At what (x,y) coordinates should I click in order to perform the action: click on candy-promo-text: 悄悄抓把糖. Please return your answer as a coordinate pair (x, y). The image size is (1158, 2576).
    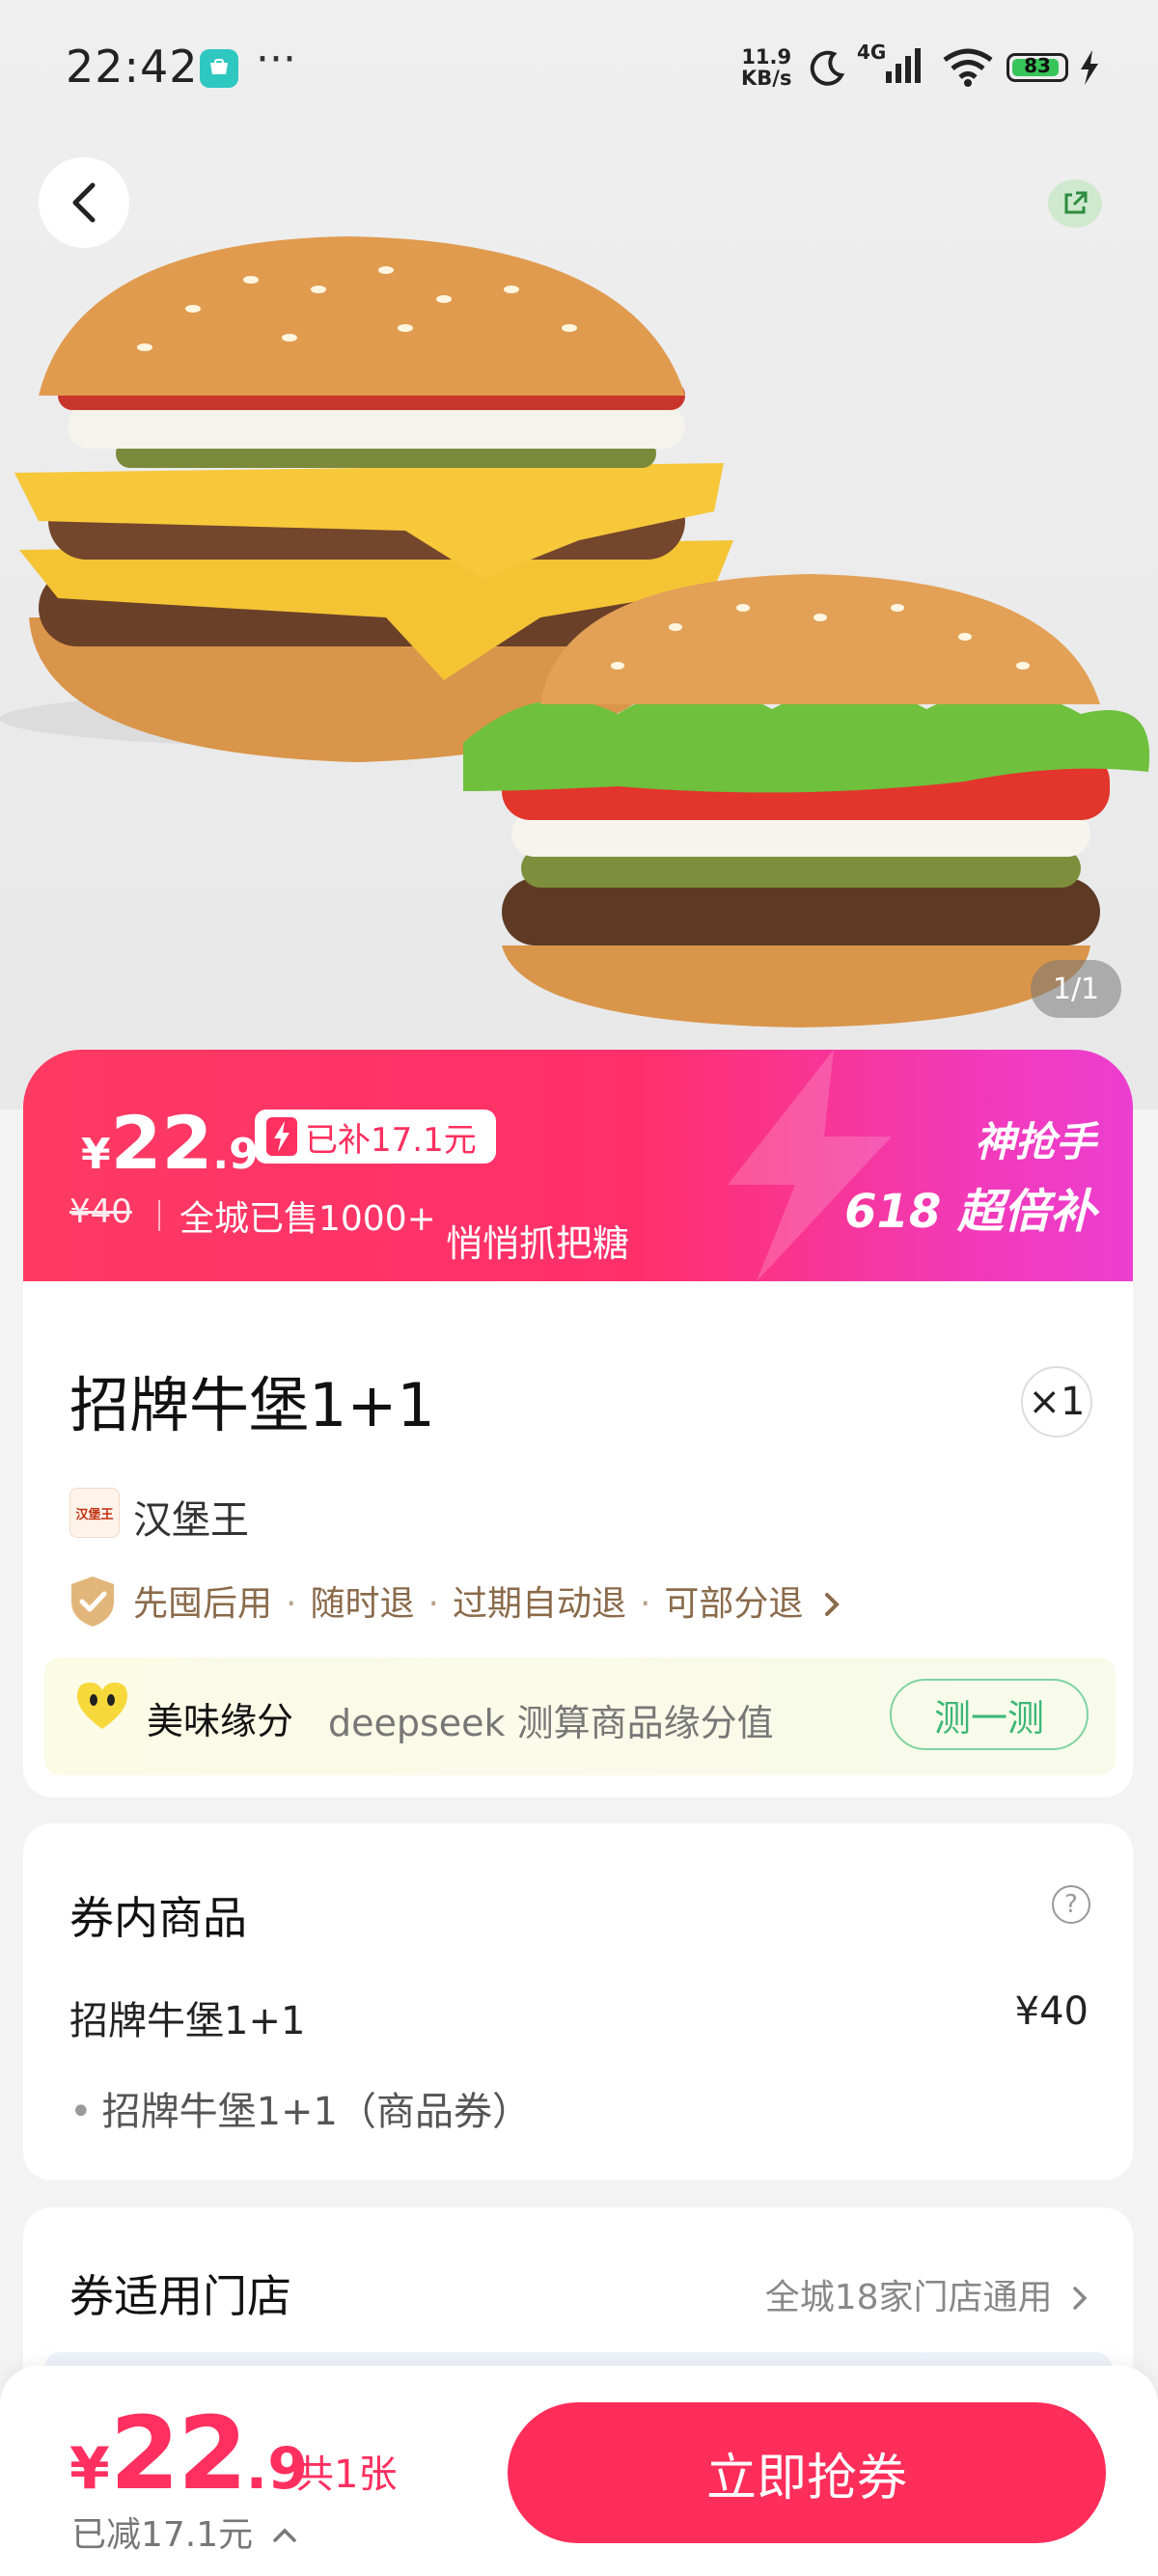
    Looking at the image, I should click on (537, 1240).